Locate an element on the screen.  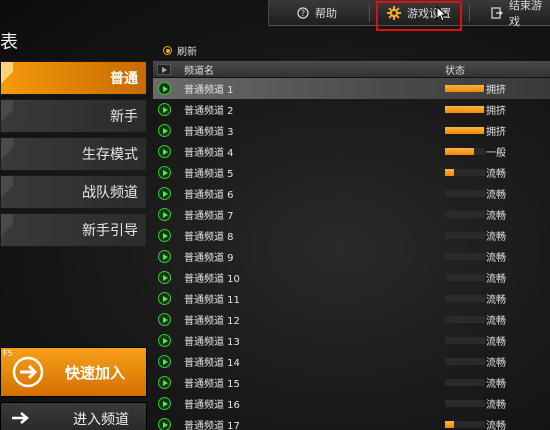
table-row: 普通频道 6 流畅 is located at coordinates (351, 193).